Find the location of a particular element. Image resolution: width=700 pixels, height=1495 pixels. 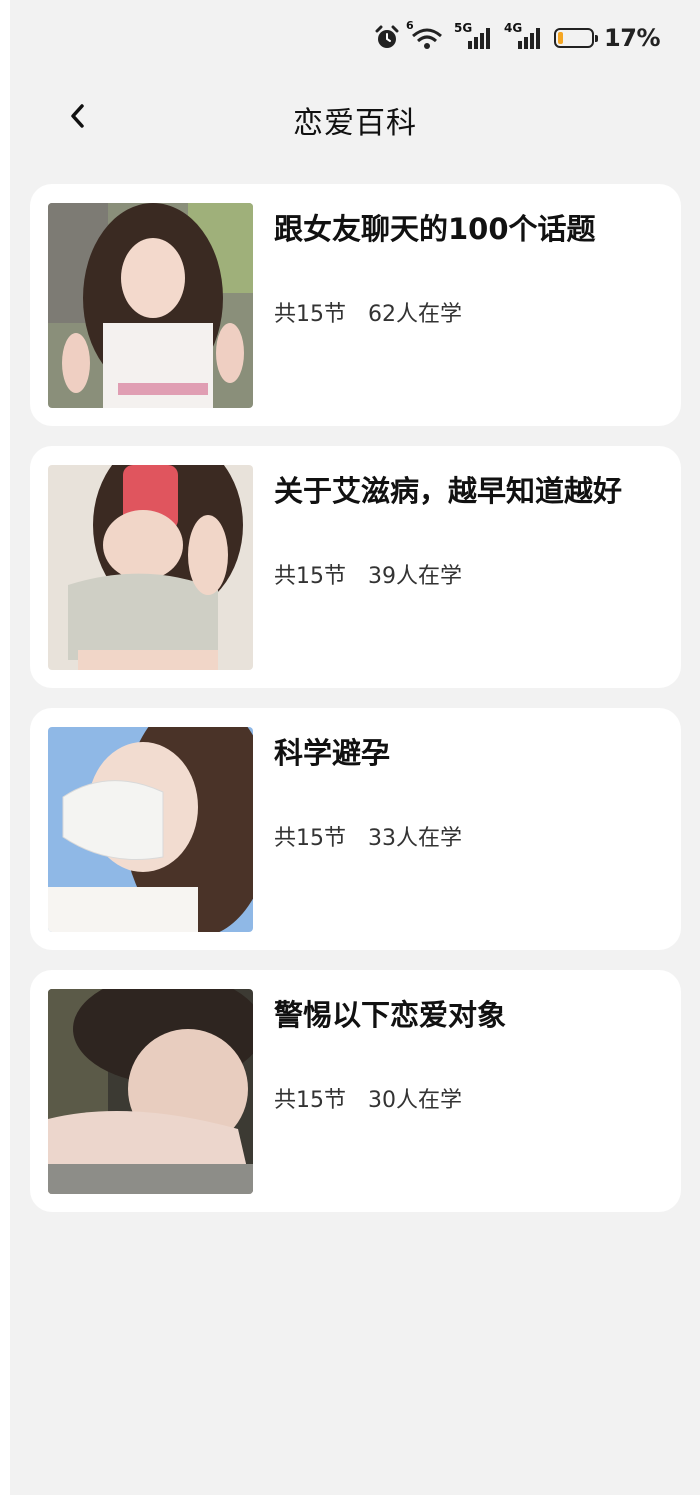

course-title: 跟女友聊天的100个话题 is located at coordinates (435, 229).